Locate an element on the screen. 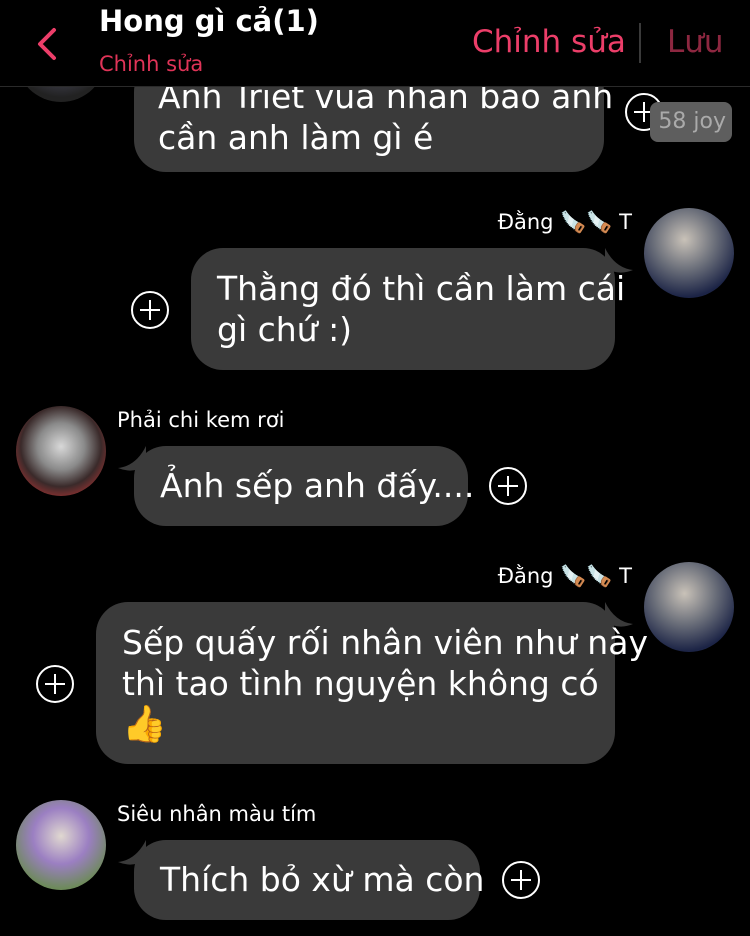  message-line: thì tao tình nguyện không có is located at coordinates (360, 683).